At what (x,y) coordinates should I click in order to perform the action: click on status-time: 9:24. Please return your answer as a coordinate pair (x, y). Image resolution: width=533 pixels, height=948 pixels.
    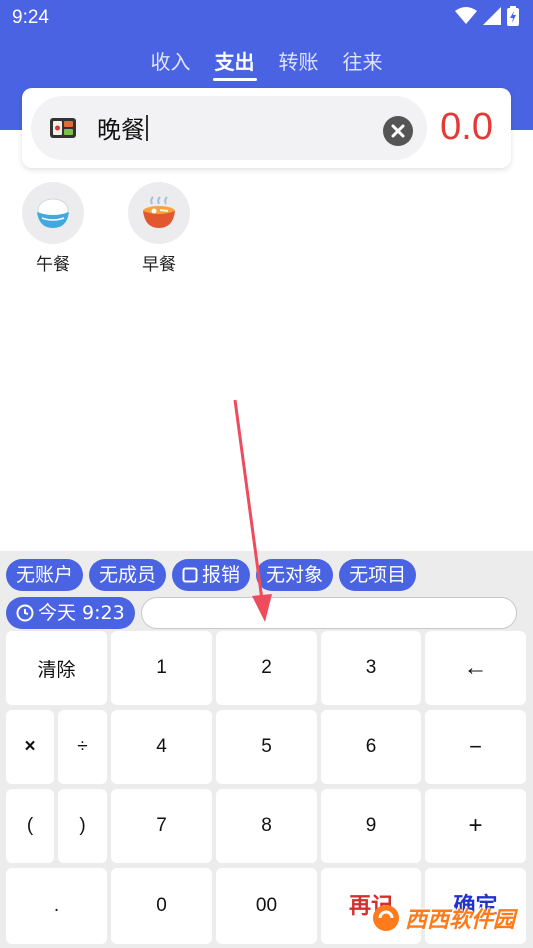
    Looking at the image, I should click on (30, 17).